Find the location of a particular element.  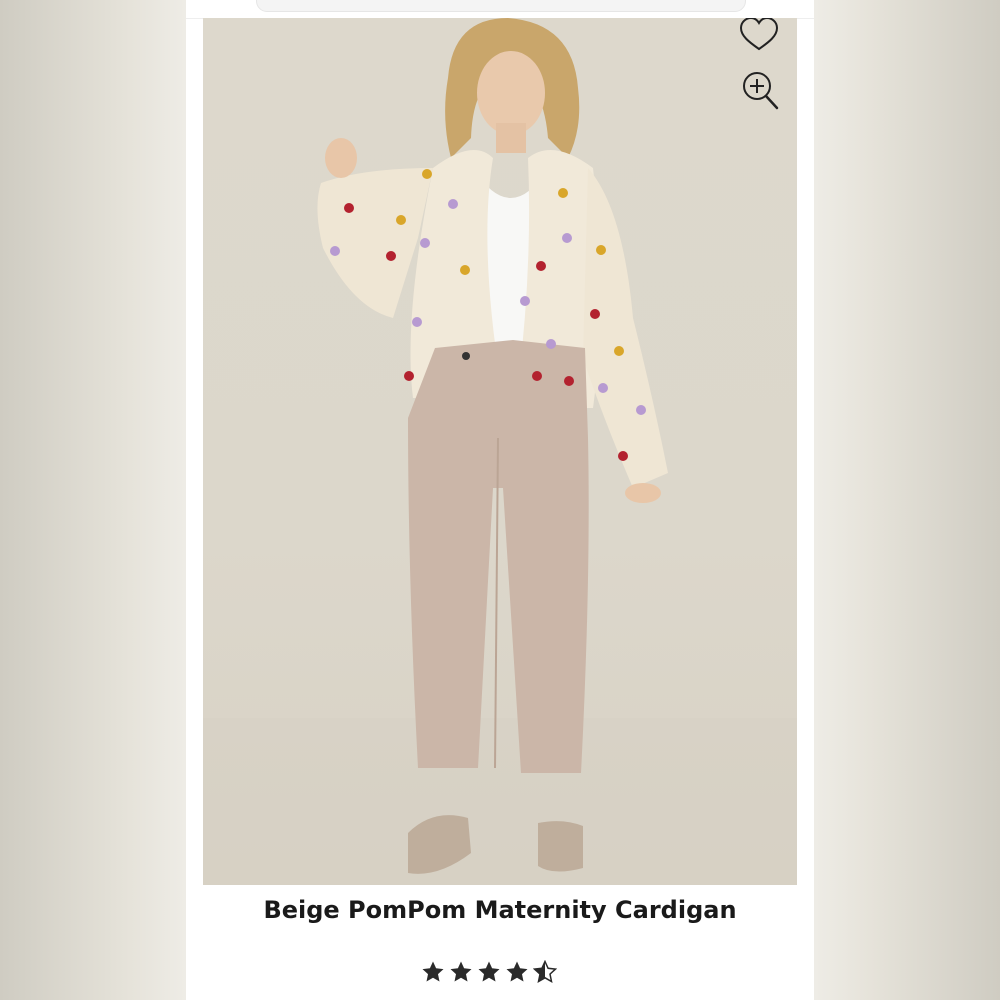

zoom-button is located at coordinates (761, 91).